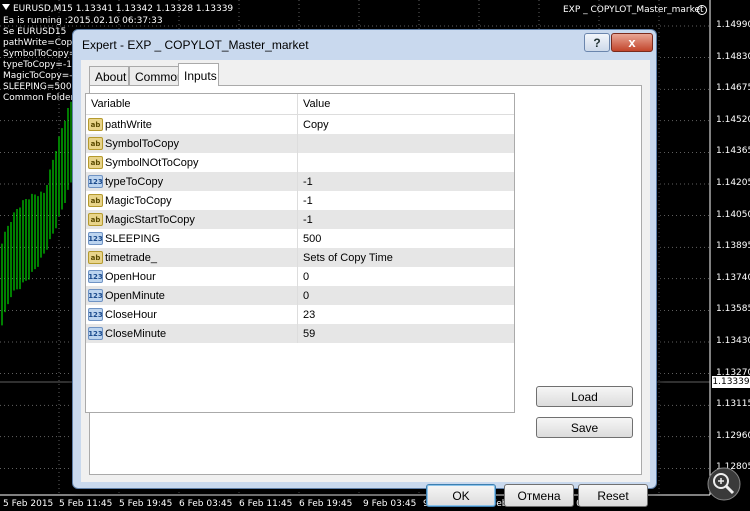 The image size is (750, 511). What do you see at coordinates (584, 396) in the screenshot?
I see `load-button: Load` at bounding box center [584, 396].